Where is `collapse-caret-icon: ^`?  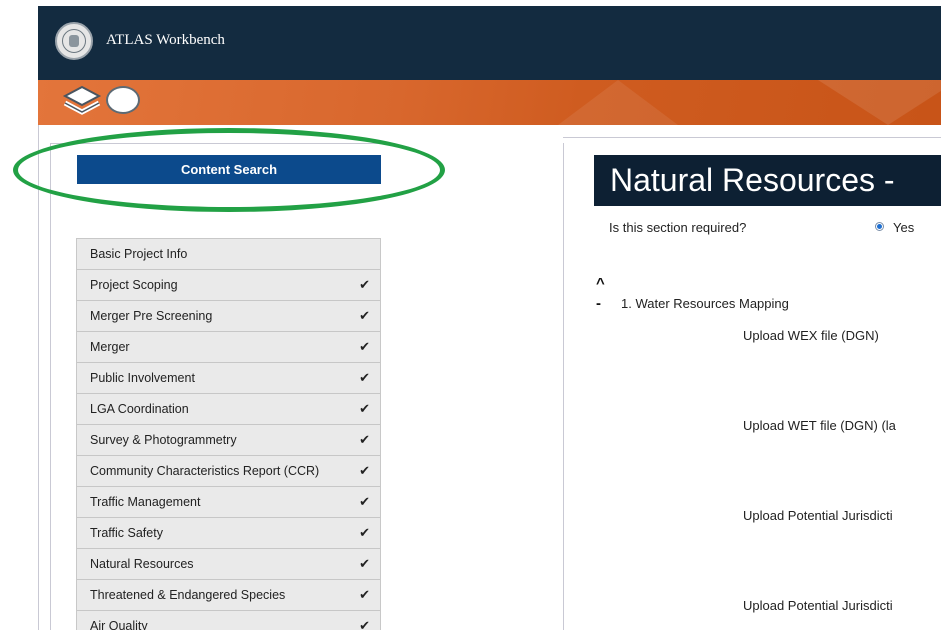
collapse-caret-icon: ^ is located at coordinates (600, 283).